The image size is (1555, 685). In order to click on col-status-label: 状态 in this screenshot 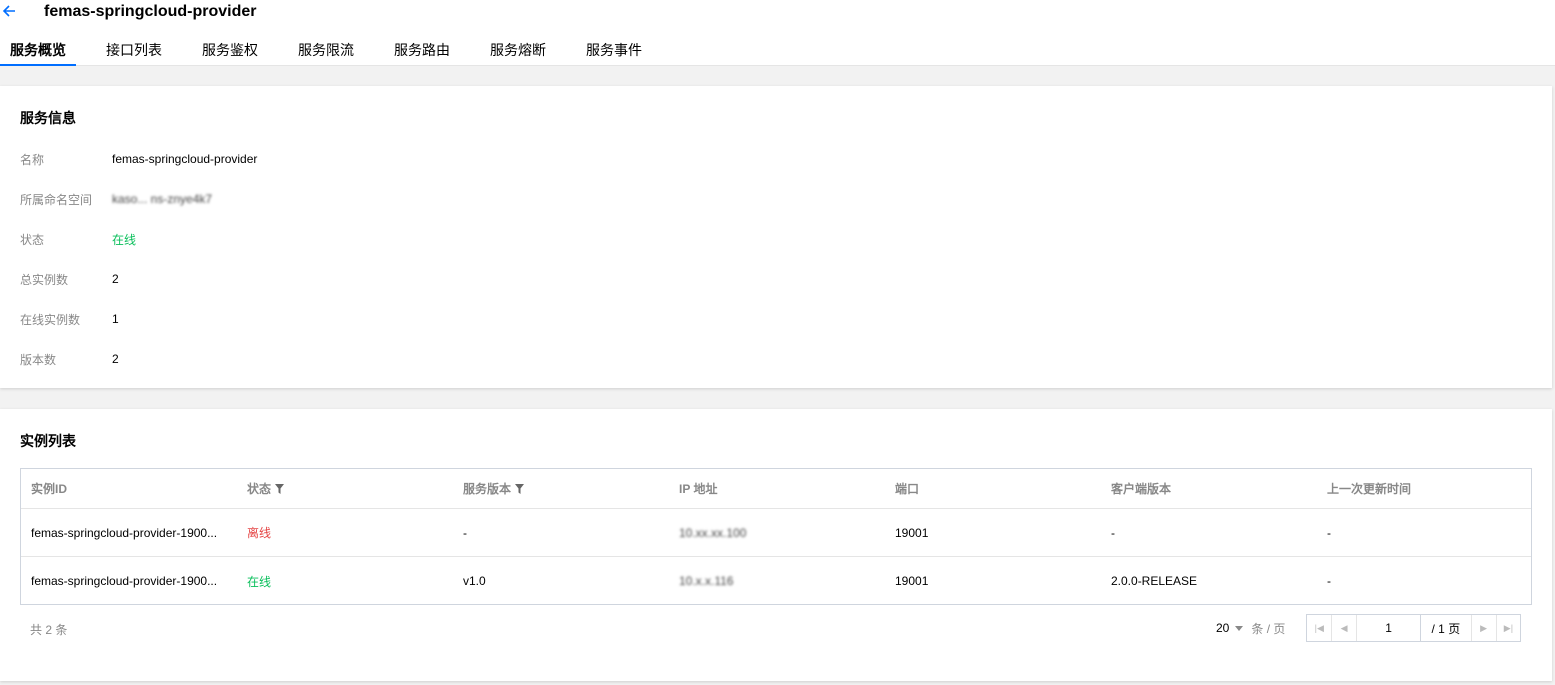, I will do `click(259, 489)`.